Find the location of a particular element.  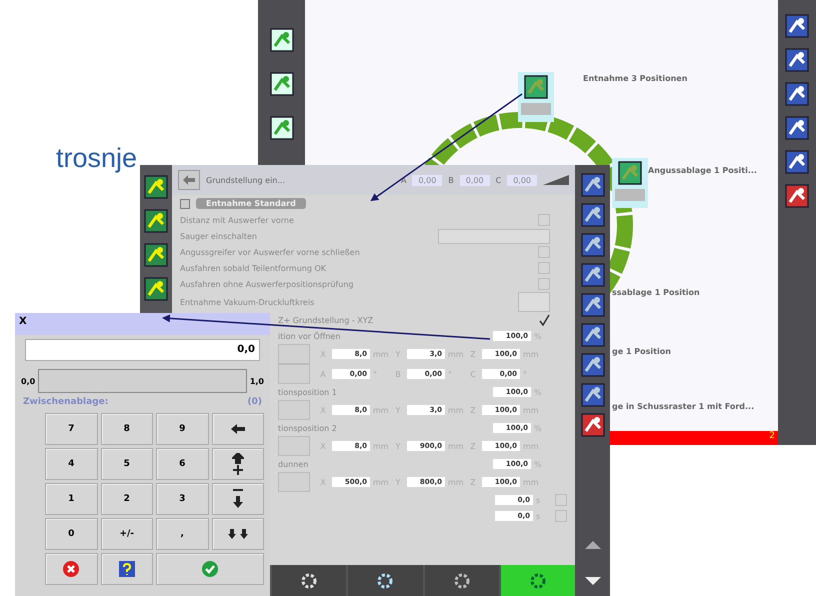

key: 9 is located at coordinates (182, 429).